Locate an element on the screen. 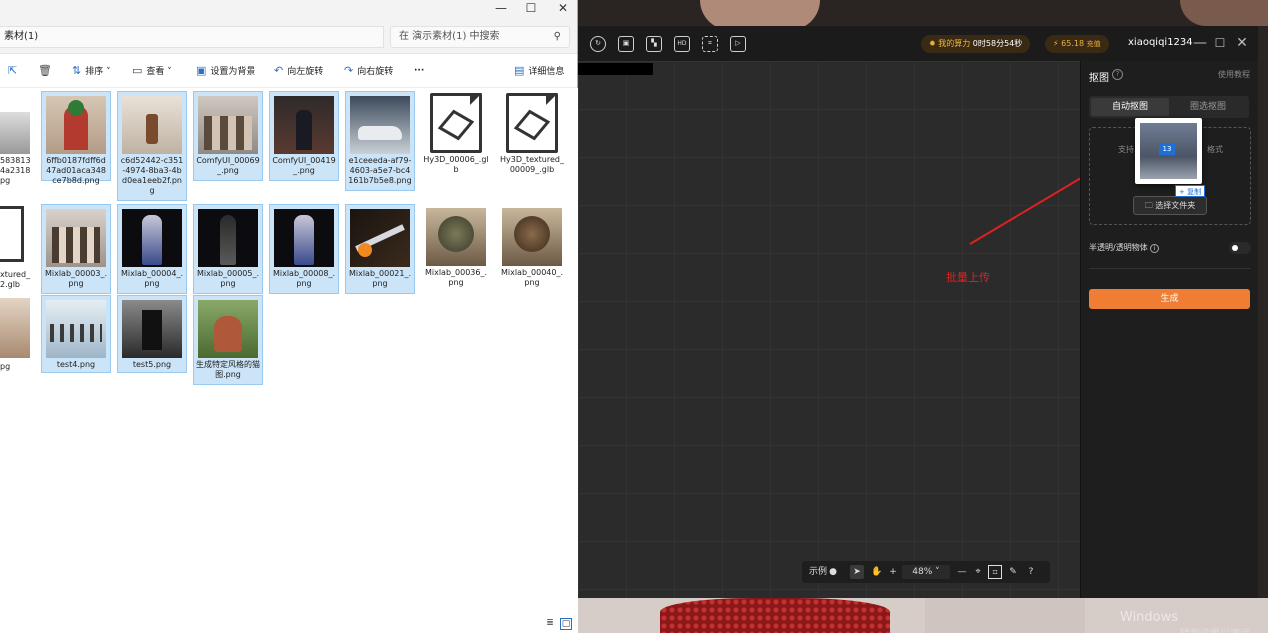  details-button: ▤ 详细信息 is located at coordinates (539, 71).